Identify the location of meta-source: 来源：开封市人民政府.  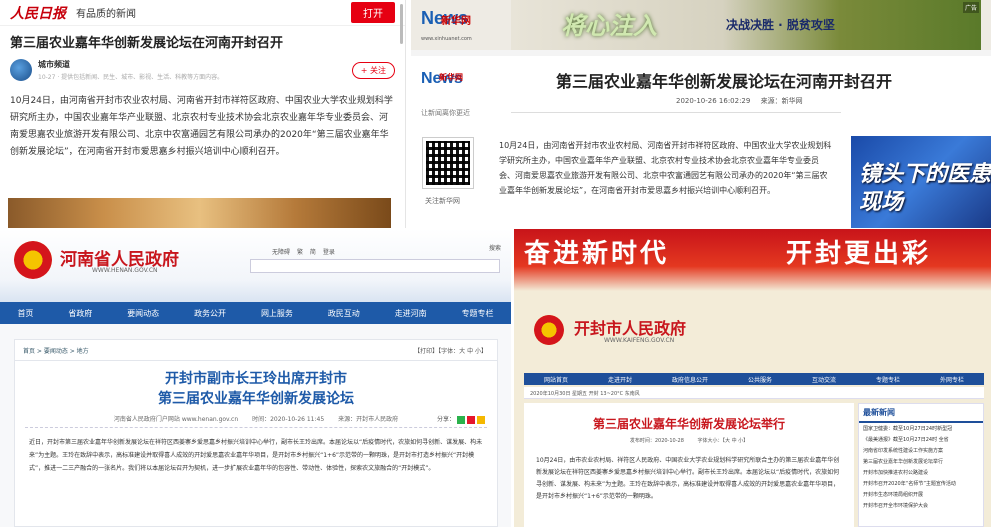
(368, 419).